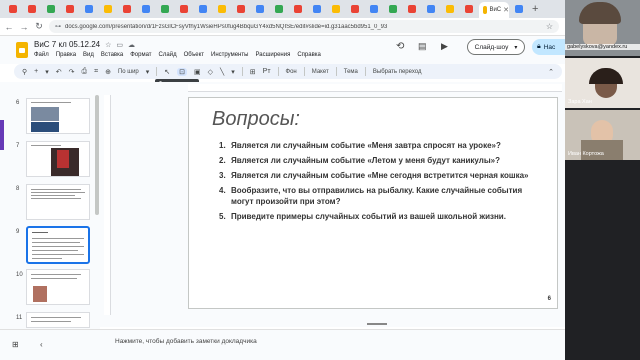 The height and width of the screenshot is (360, 640). What do you see at coordinates (494, 10) in the screenshot?
I see `browser-tab-active: ВиС ✕` at bounding box center [494, 10].